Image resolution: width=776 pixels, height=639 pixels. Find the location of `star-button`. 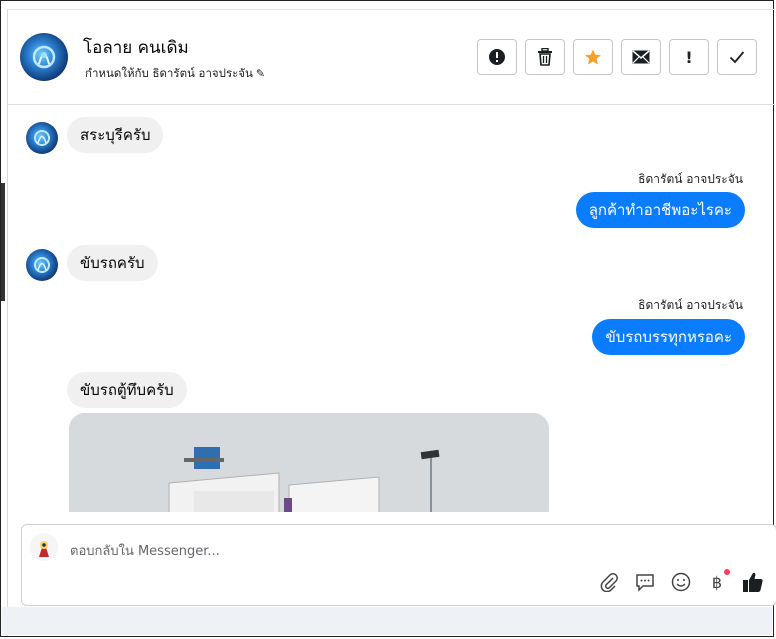

star-button is located at coordinates (593, 57).